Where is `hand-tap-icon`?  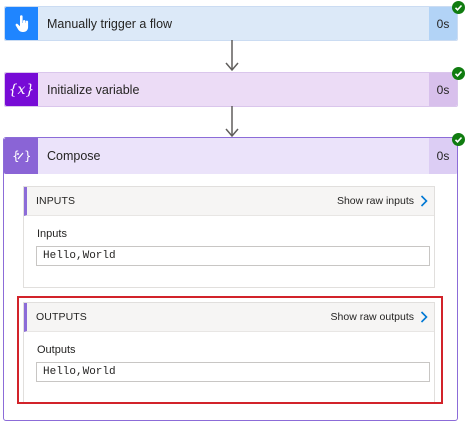 hand-tap-icon is located at coordinates (21, 23).